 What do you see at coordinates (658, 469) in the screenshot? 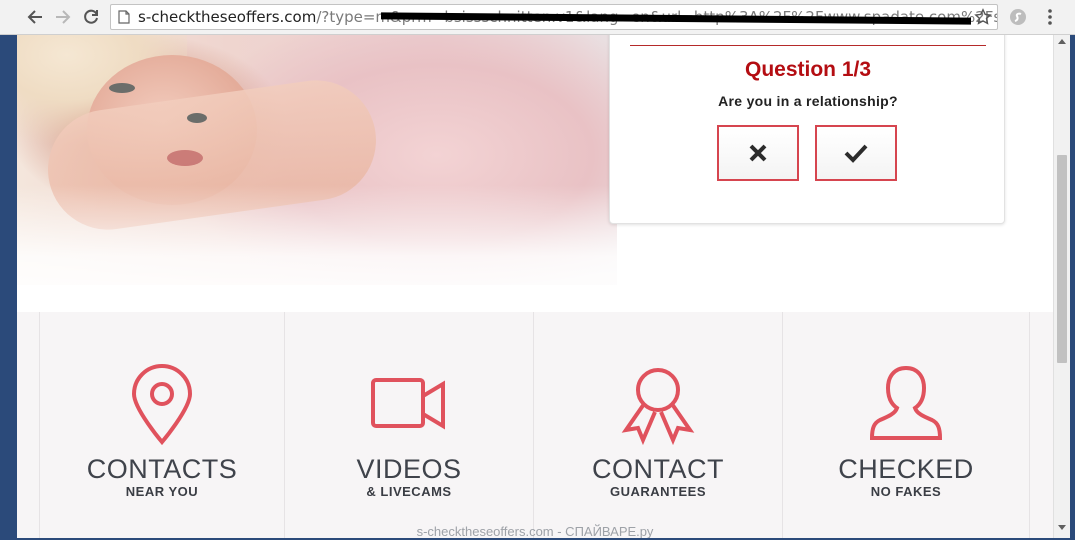
I see `feature-title: CONTACT` at bounding box center [658, 469].